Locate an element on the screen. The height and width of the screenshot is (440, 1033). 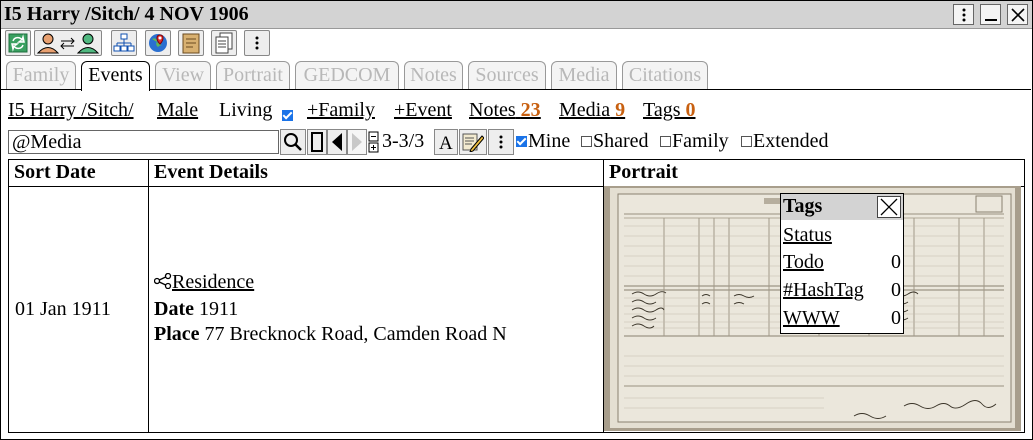
refresh-button is located at coordinates (18, 43).